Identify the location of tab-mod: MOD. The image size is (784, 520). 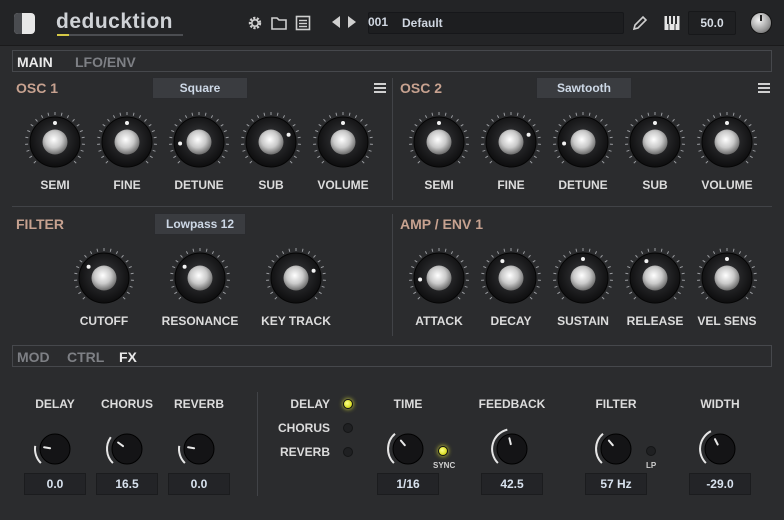
(33, 357).